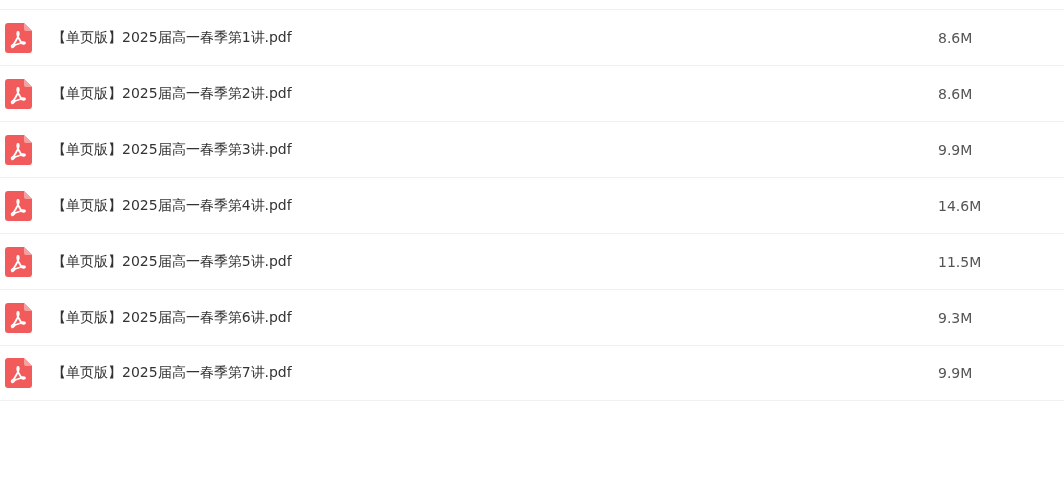  What do you see at coordinates (492, 37) in the screenshot?
I see `file-name: 【单页版】2025届高一春季第1讲.pdf` at bounding box center [492, 37].